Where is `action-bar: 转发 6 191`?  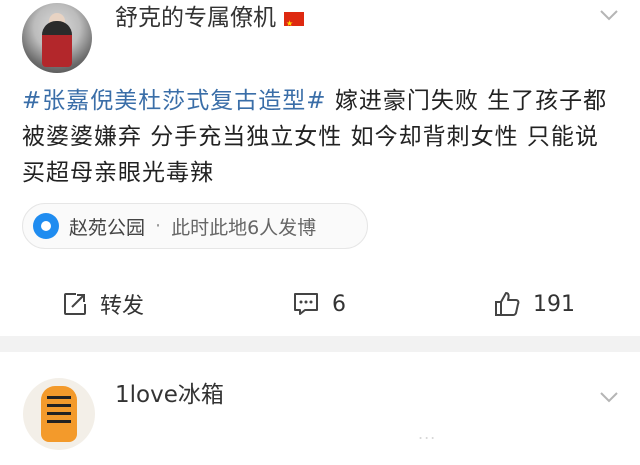 action-bar: 转发 6 191 is located at coordinates (320, 304).